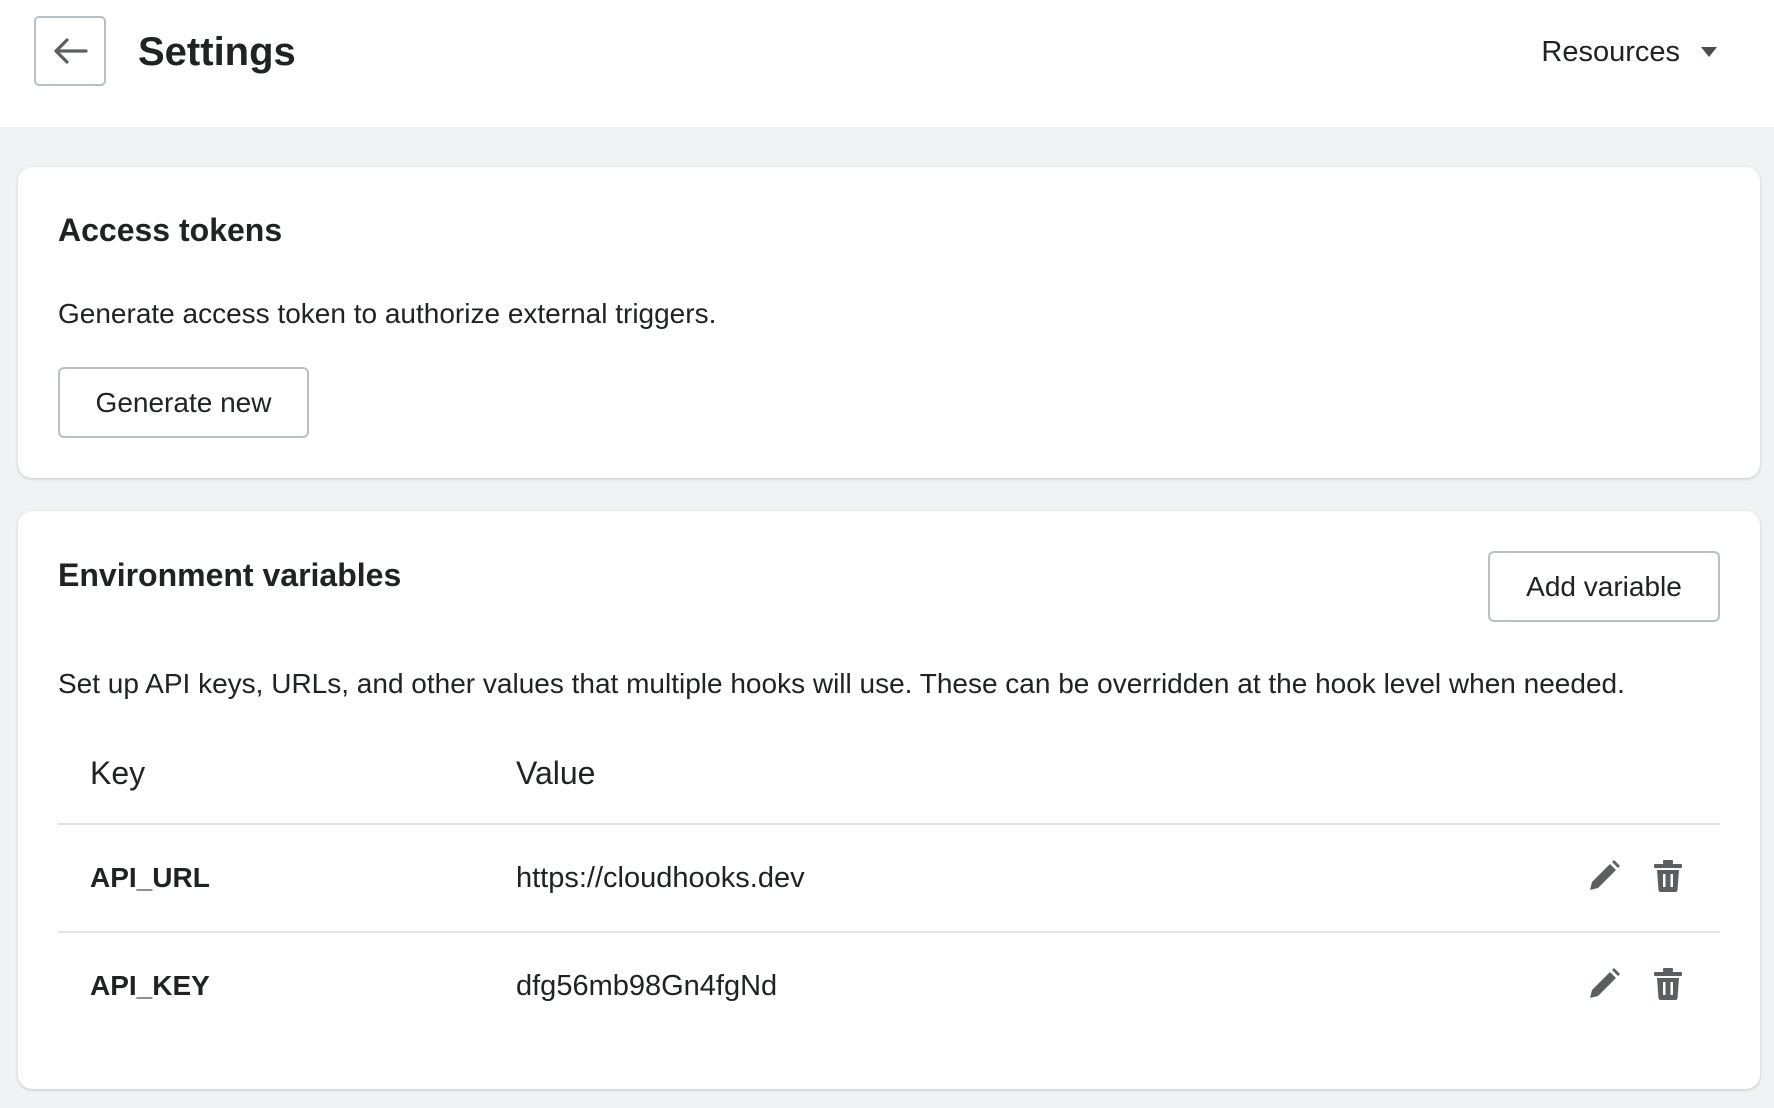  Describe the element at coordinates (150, 985) in the screenshot. I see `variable-key: API_KEY` at that location.